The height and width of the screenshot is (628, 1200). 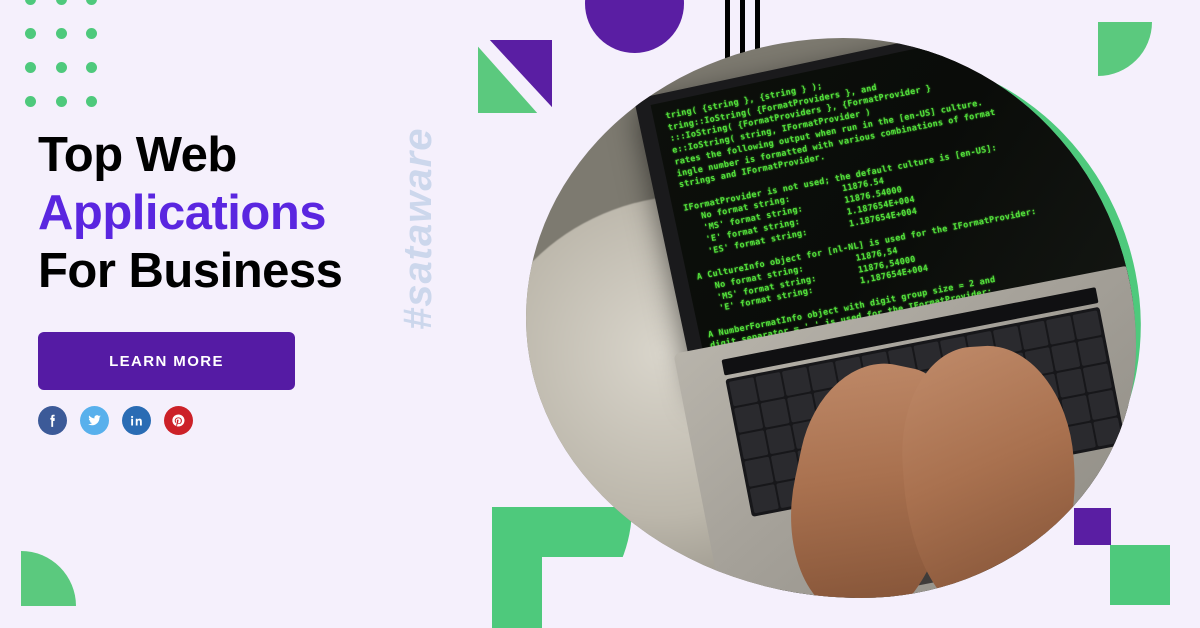 I want to click on dot-grid-decoration, so click(x=65, y=57).